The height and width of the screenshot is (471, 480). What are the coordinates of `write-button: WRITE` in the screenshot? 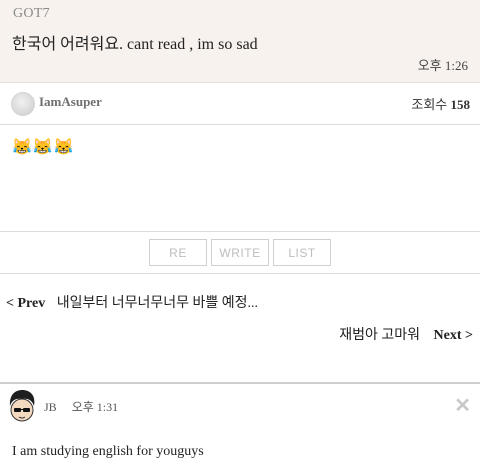 It's located at (240, 252).